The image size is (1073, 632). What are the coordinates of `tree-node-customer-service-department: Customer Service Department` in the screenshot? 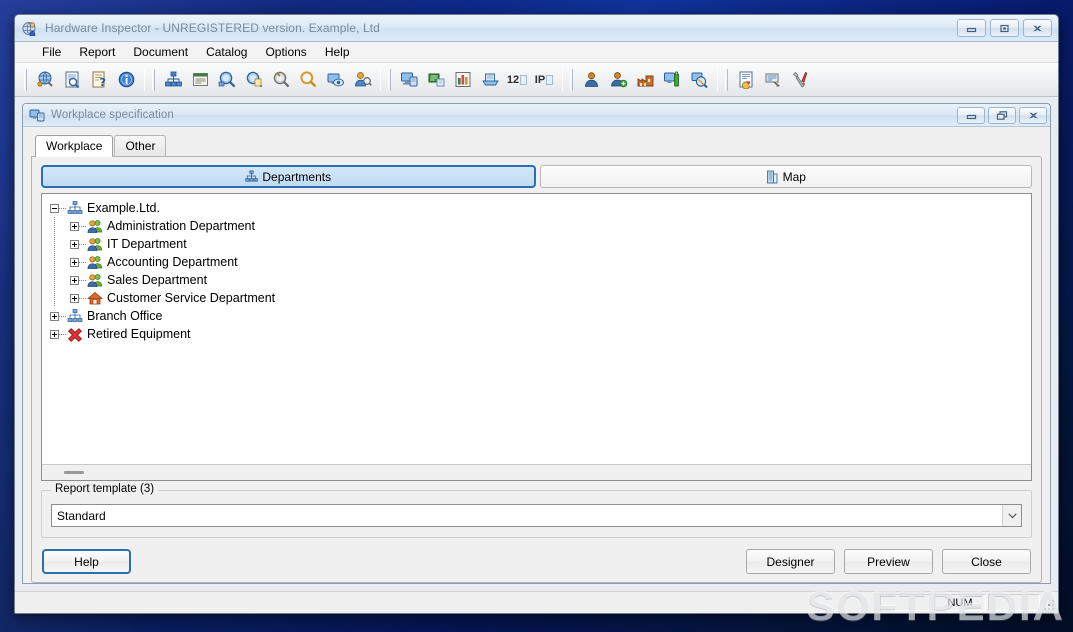 It's located at (540, 298).